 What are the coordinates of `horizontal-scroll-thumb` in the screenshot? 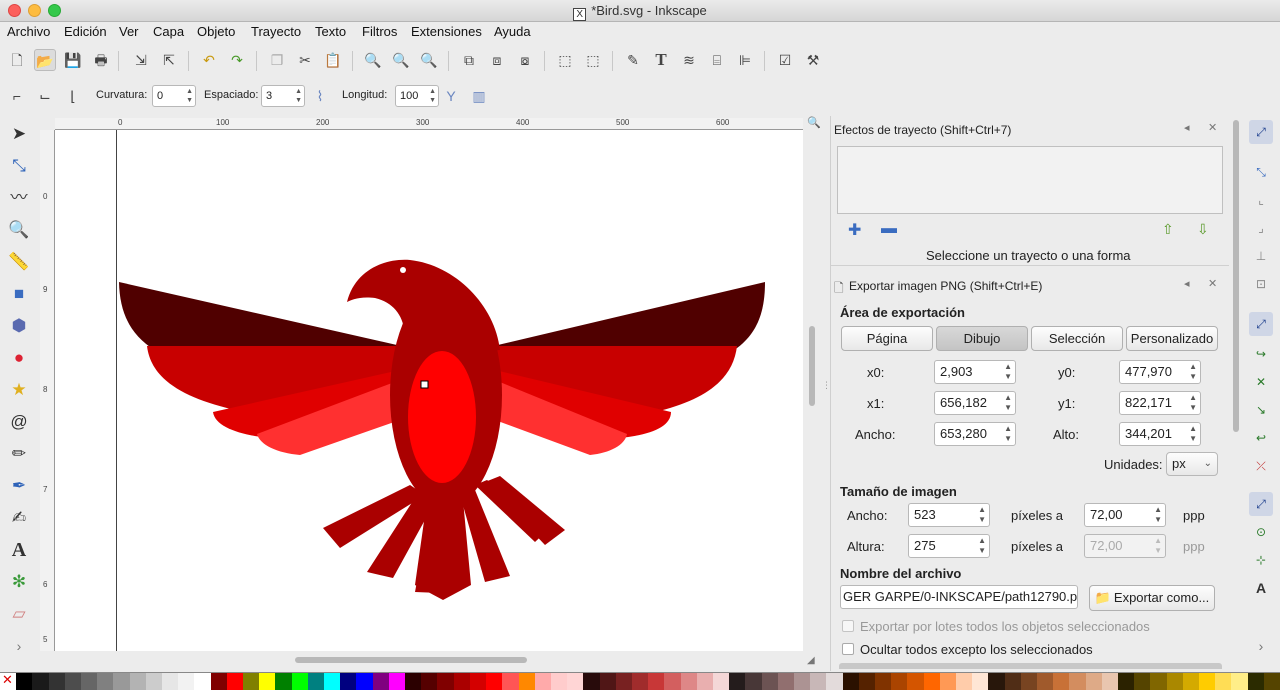 It's located at (411, 660).